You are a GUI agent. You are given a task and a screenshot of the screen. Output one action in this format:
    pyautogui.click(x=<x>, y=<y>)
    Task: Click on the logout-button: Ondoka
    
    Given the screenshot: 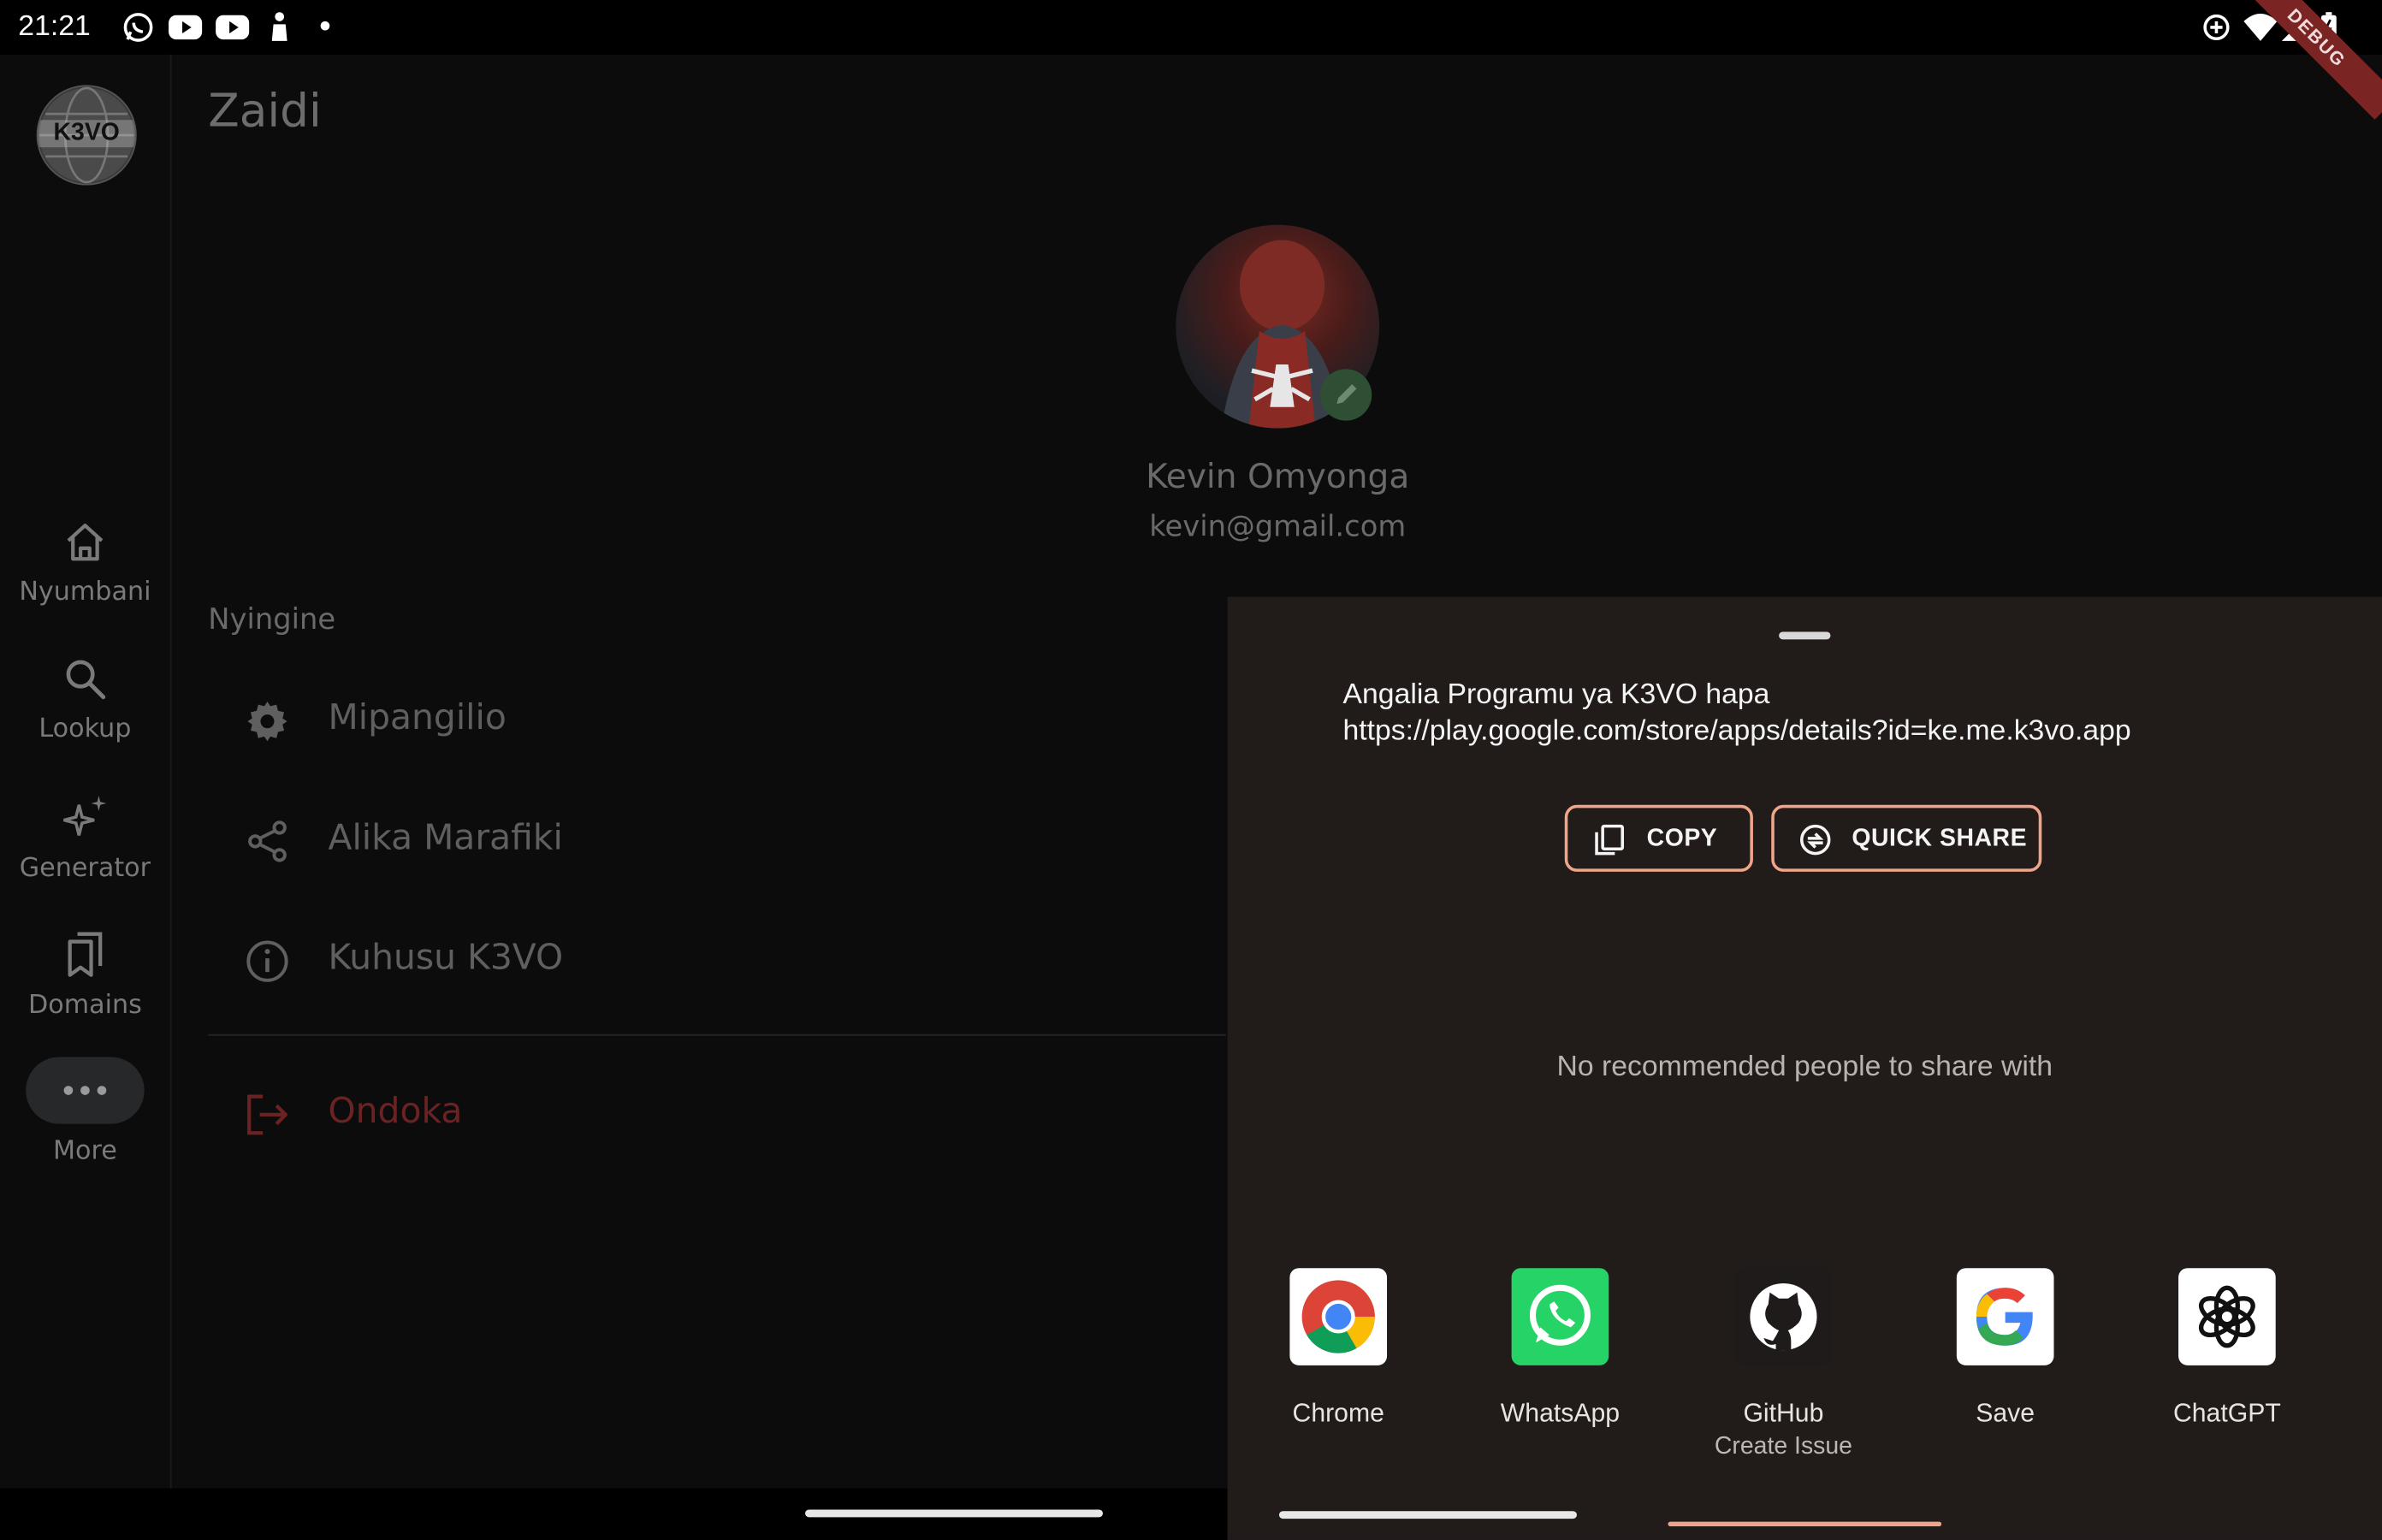 What is the action you would take?
    pyautogui.click(x=717, y=1113)
    